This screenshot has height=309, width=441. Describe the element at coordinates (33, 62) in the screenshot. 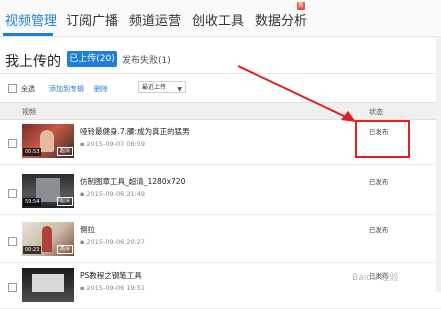

I see `page-title: 我上传的` at that location.